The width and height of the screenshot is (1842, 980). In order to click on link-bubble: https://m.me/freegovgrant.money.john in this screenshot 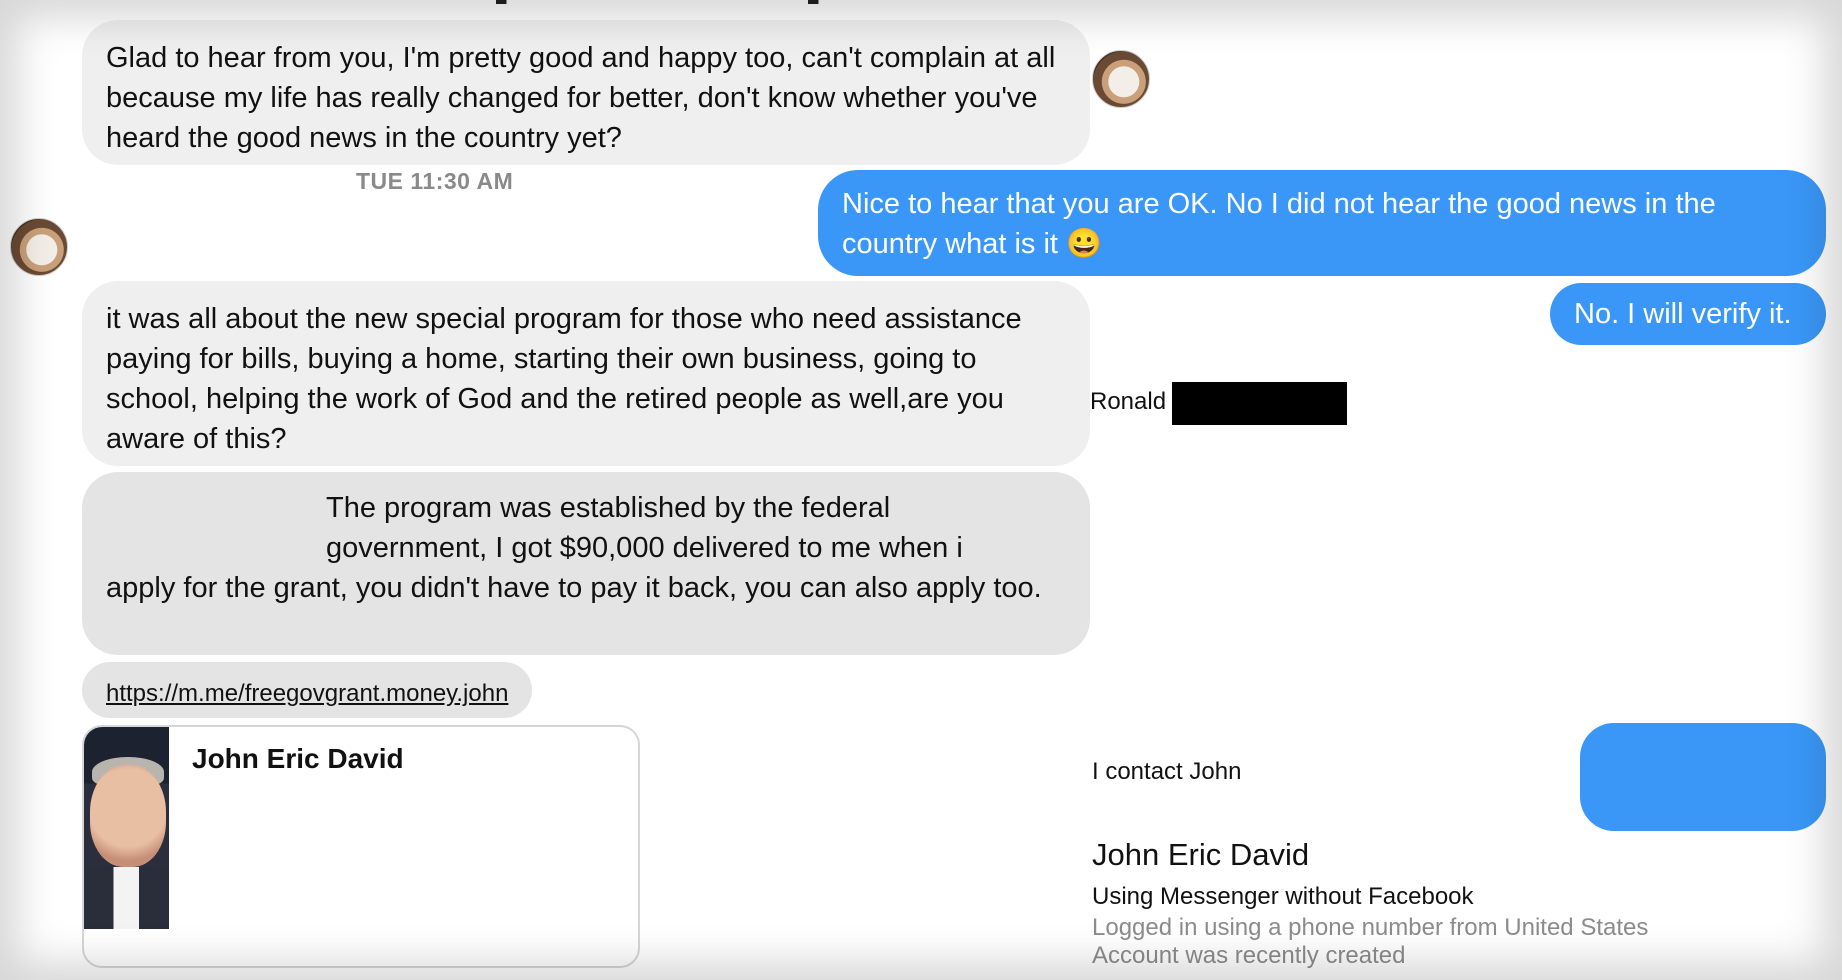, I will do `click(307, 690)`.